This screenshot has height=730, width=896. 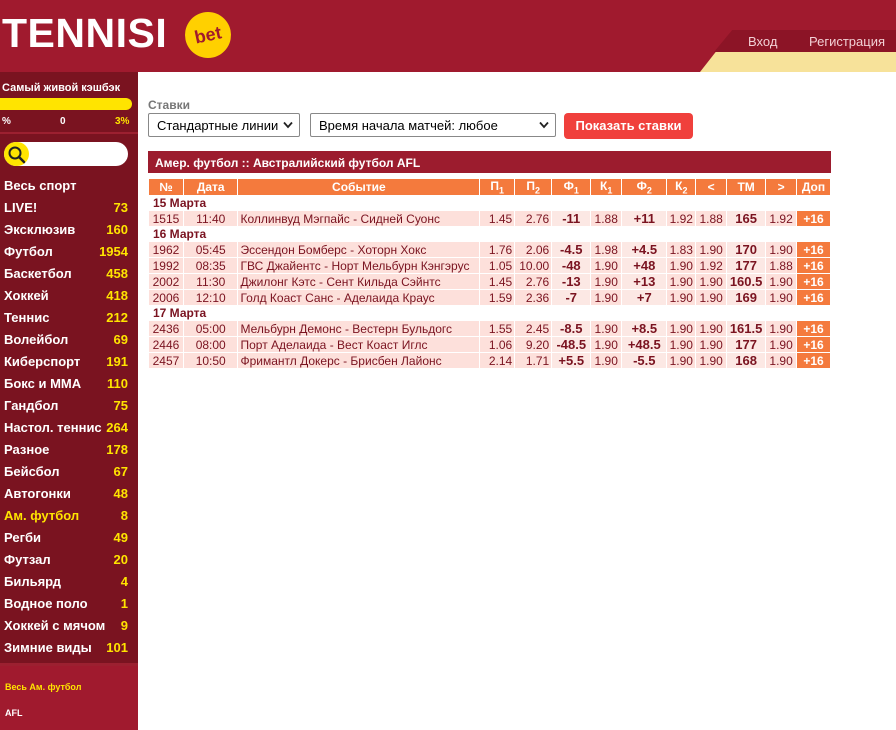 I want to click on odd-p1: 1.76, so click(x=497, y=250).